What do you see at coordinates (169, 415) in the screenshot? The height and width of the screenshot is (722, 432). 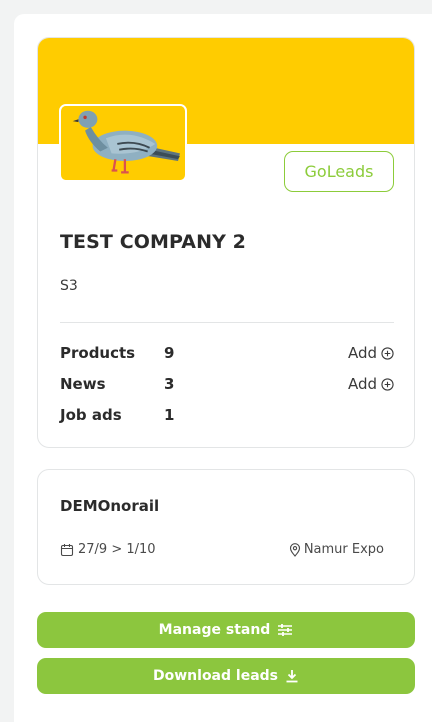 I see `stat-count: 1` at bounding box center [169, 415].